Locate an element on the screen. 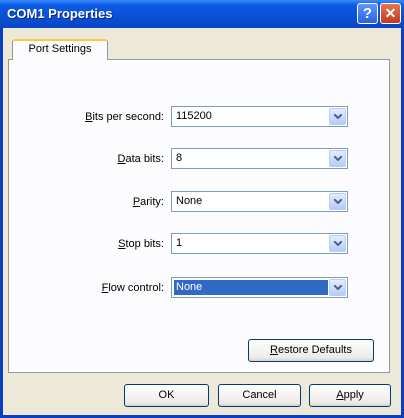  help-button: ? is located at coordinates (367, 13).